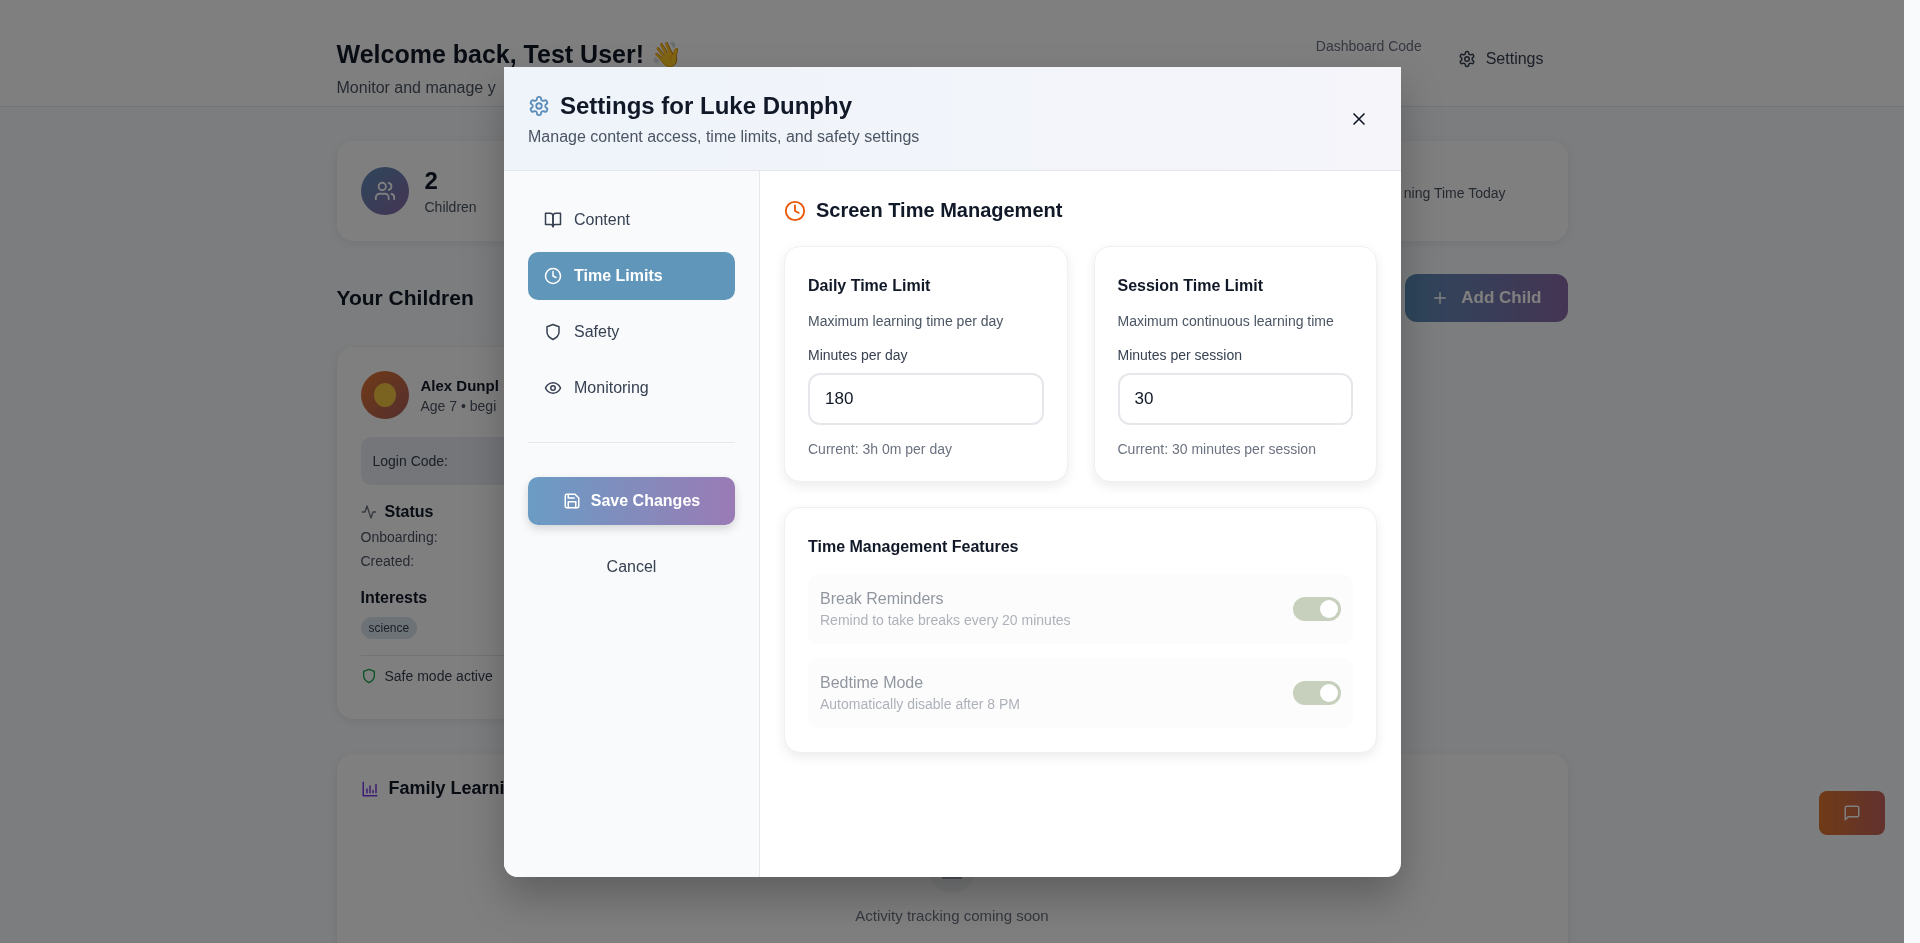 Image resolution: width=1920 pixels, height=943 pixels. Describe the element at coordinates (631, 220) in the screenshot. I see `nav-tab: Content` at that location.